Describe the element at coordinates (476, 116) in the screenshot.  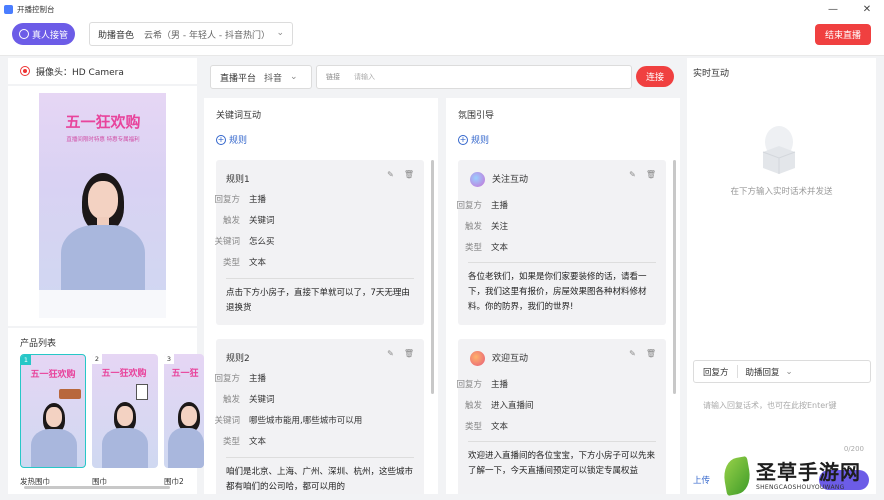
I see `atmosphere-panel-title: 氛围引导` at that location.